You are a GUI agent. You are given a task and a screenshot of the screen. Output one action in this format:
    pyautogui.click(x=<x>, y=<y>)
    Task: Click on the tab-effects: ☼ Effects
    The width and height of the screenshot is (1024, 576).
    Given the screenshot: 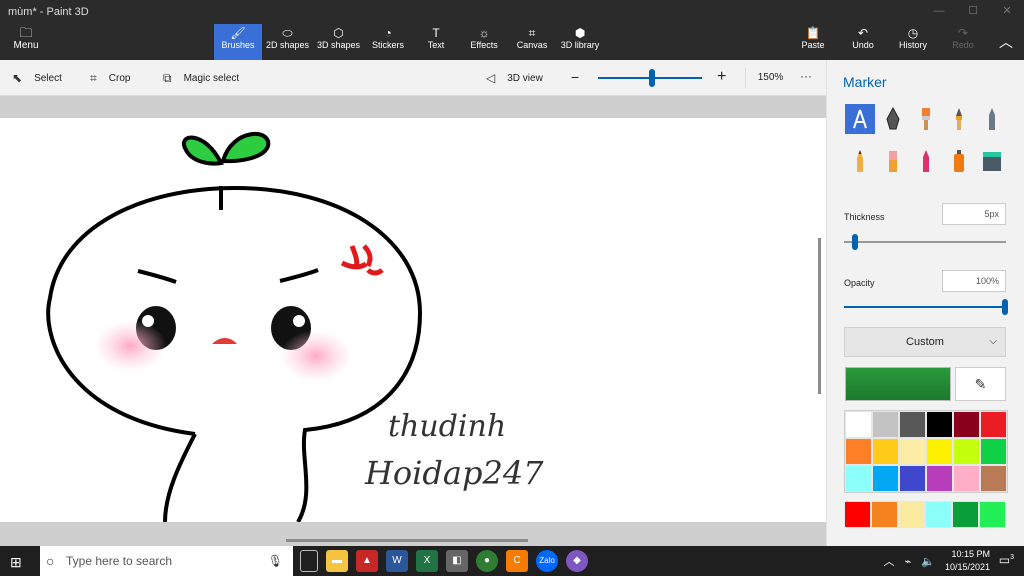 What is the action you would take?
    pyautogui.click(x=484, y=42)
    